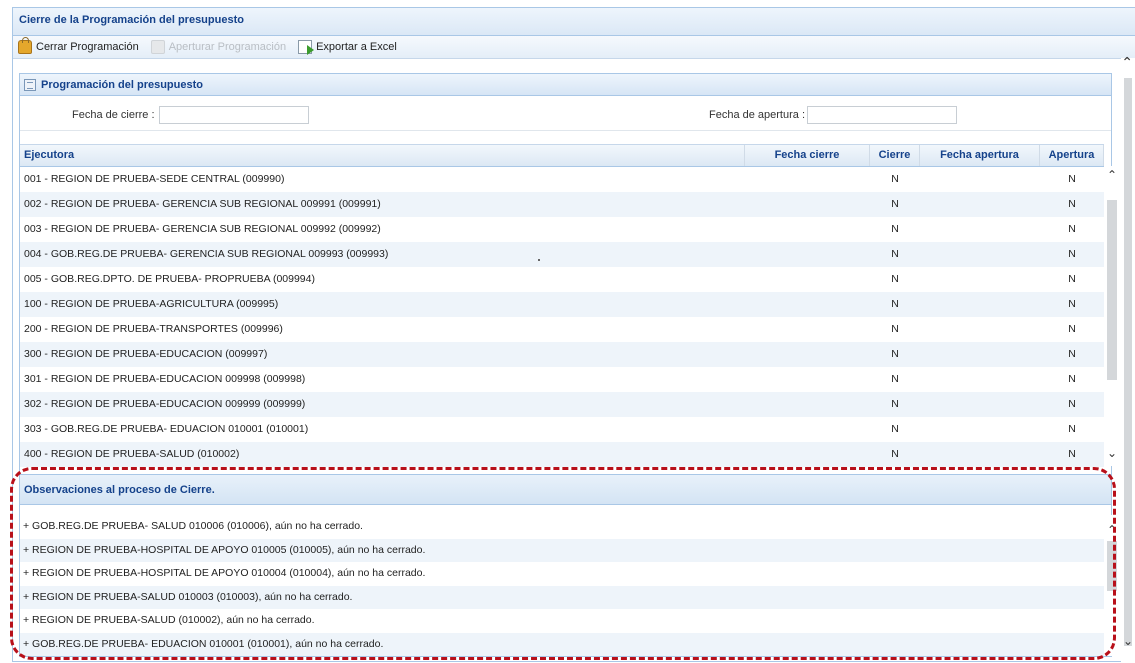 This screenshot has width=1135, height=663. Describe the element at coordinates (1128, 362) in the screenshot. I see `window-scrollbar-thumb` at that location.